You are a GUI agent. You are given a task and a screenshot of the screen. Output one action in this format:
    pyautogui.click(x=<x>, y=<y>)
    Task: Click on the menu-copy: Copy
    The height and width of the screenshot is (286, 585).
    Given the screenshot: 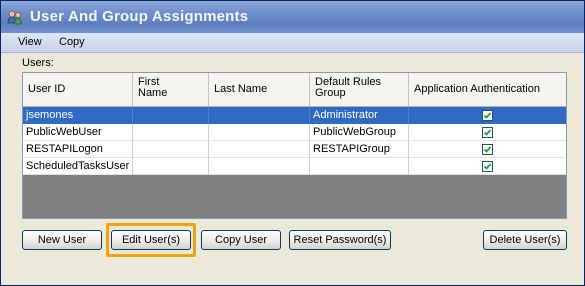 What is the action you would take?
    pyautogui.click(x=72, y=42)
    